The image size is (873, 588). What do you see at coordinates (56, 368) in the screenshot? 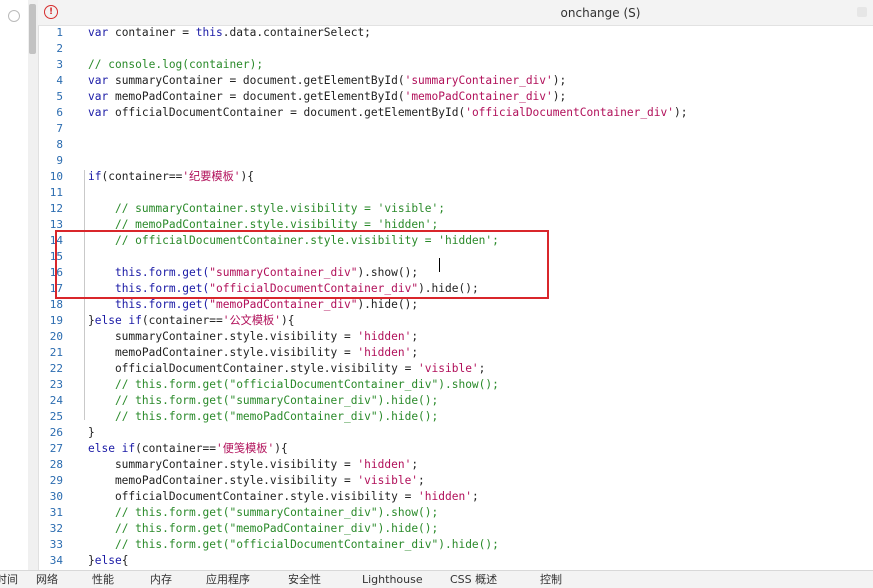
I see `line-number: 22` at bounding box center [56, 368].